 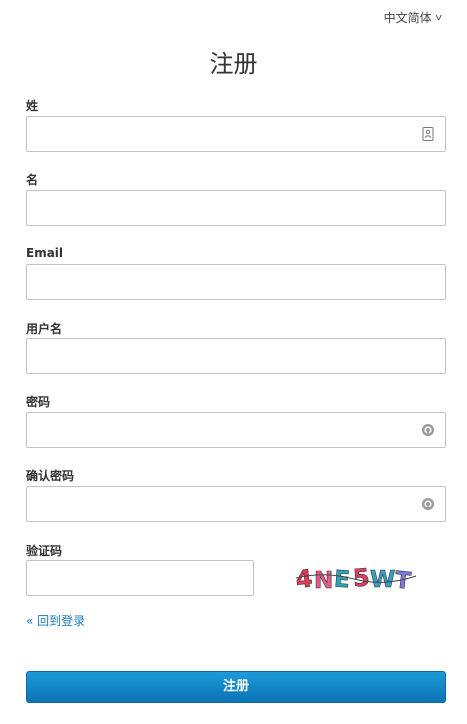 I want to click on language-selector: 中文简体 v, so click(x=412, y=17).